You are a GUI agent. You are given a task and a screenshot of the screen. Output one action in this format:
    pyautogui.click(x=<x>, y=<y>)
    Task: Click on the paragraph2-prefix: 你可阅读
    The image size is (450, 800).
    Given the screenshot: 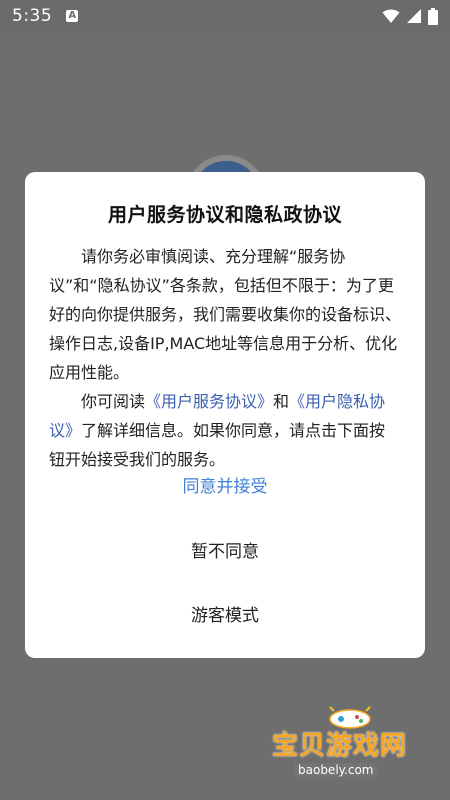 What is the action you would take?
    pyautogui.click(x=113, y=401)
    